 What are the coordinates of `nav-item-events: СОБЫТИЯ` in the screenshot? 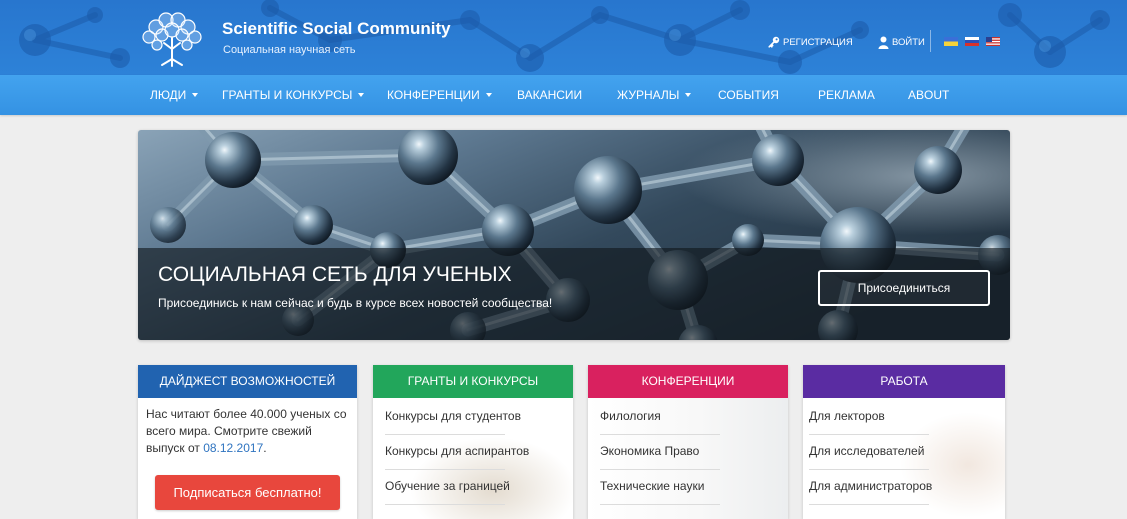 It's located at (748, 95).